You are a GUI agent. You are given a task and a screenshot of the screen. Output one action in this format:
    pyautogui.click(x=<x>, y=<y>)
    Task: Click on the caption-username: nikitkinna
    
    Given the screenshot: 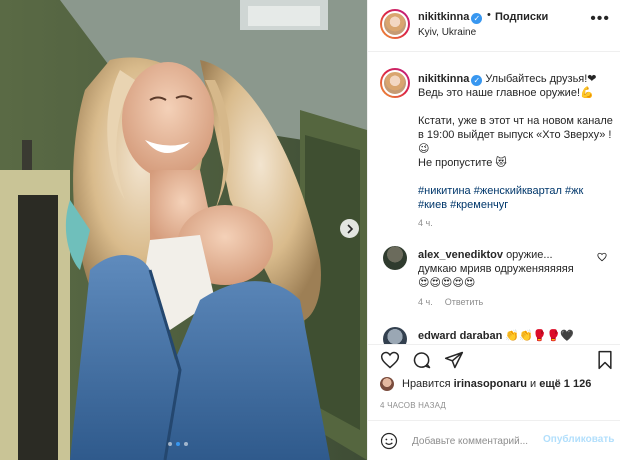 What is the action you would take?
    pyautogui.click(x=443, y=79)
    